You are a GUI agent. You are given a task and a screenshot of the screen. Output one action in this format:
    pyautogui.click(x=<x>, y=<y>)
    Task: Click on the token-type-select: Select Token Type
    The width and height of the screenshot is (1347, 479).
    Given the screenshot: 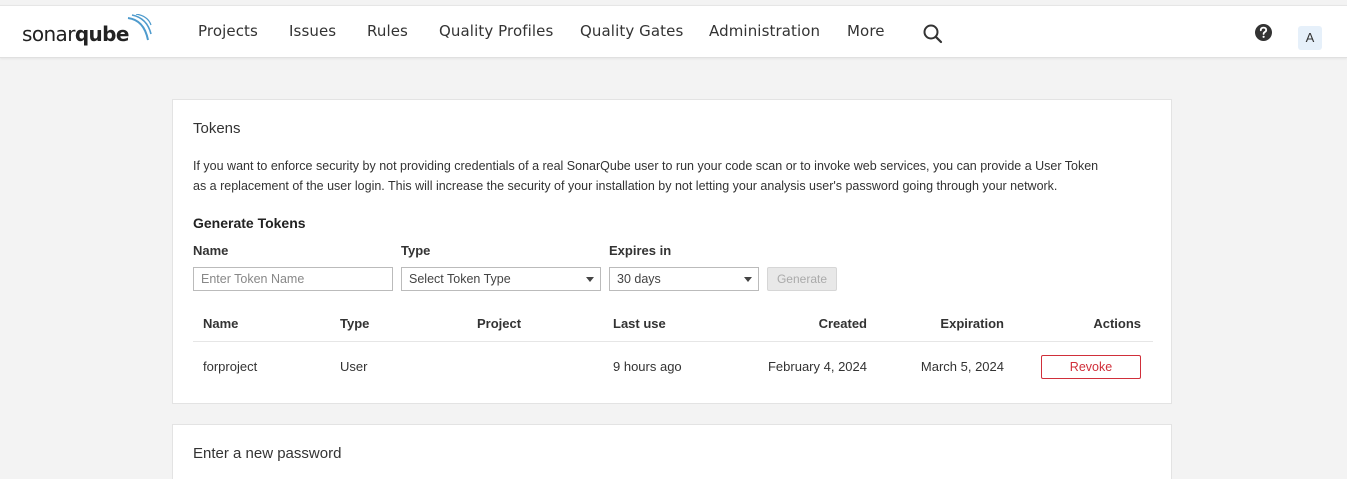 What is the action you would take?
    pyautogui.click(x=501, y=279)
    